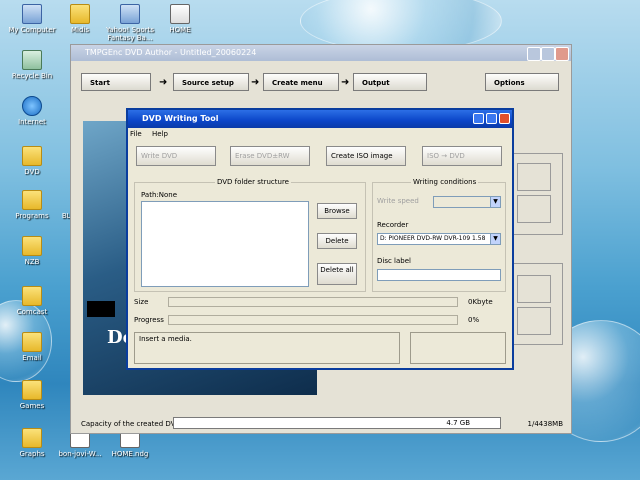  Describe the element at coordinates (159, 195) in the screenshot. I see `path-label: Path:None` at that location.